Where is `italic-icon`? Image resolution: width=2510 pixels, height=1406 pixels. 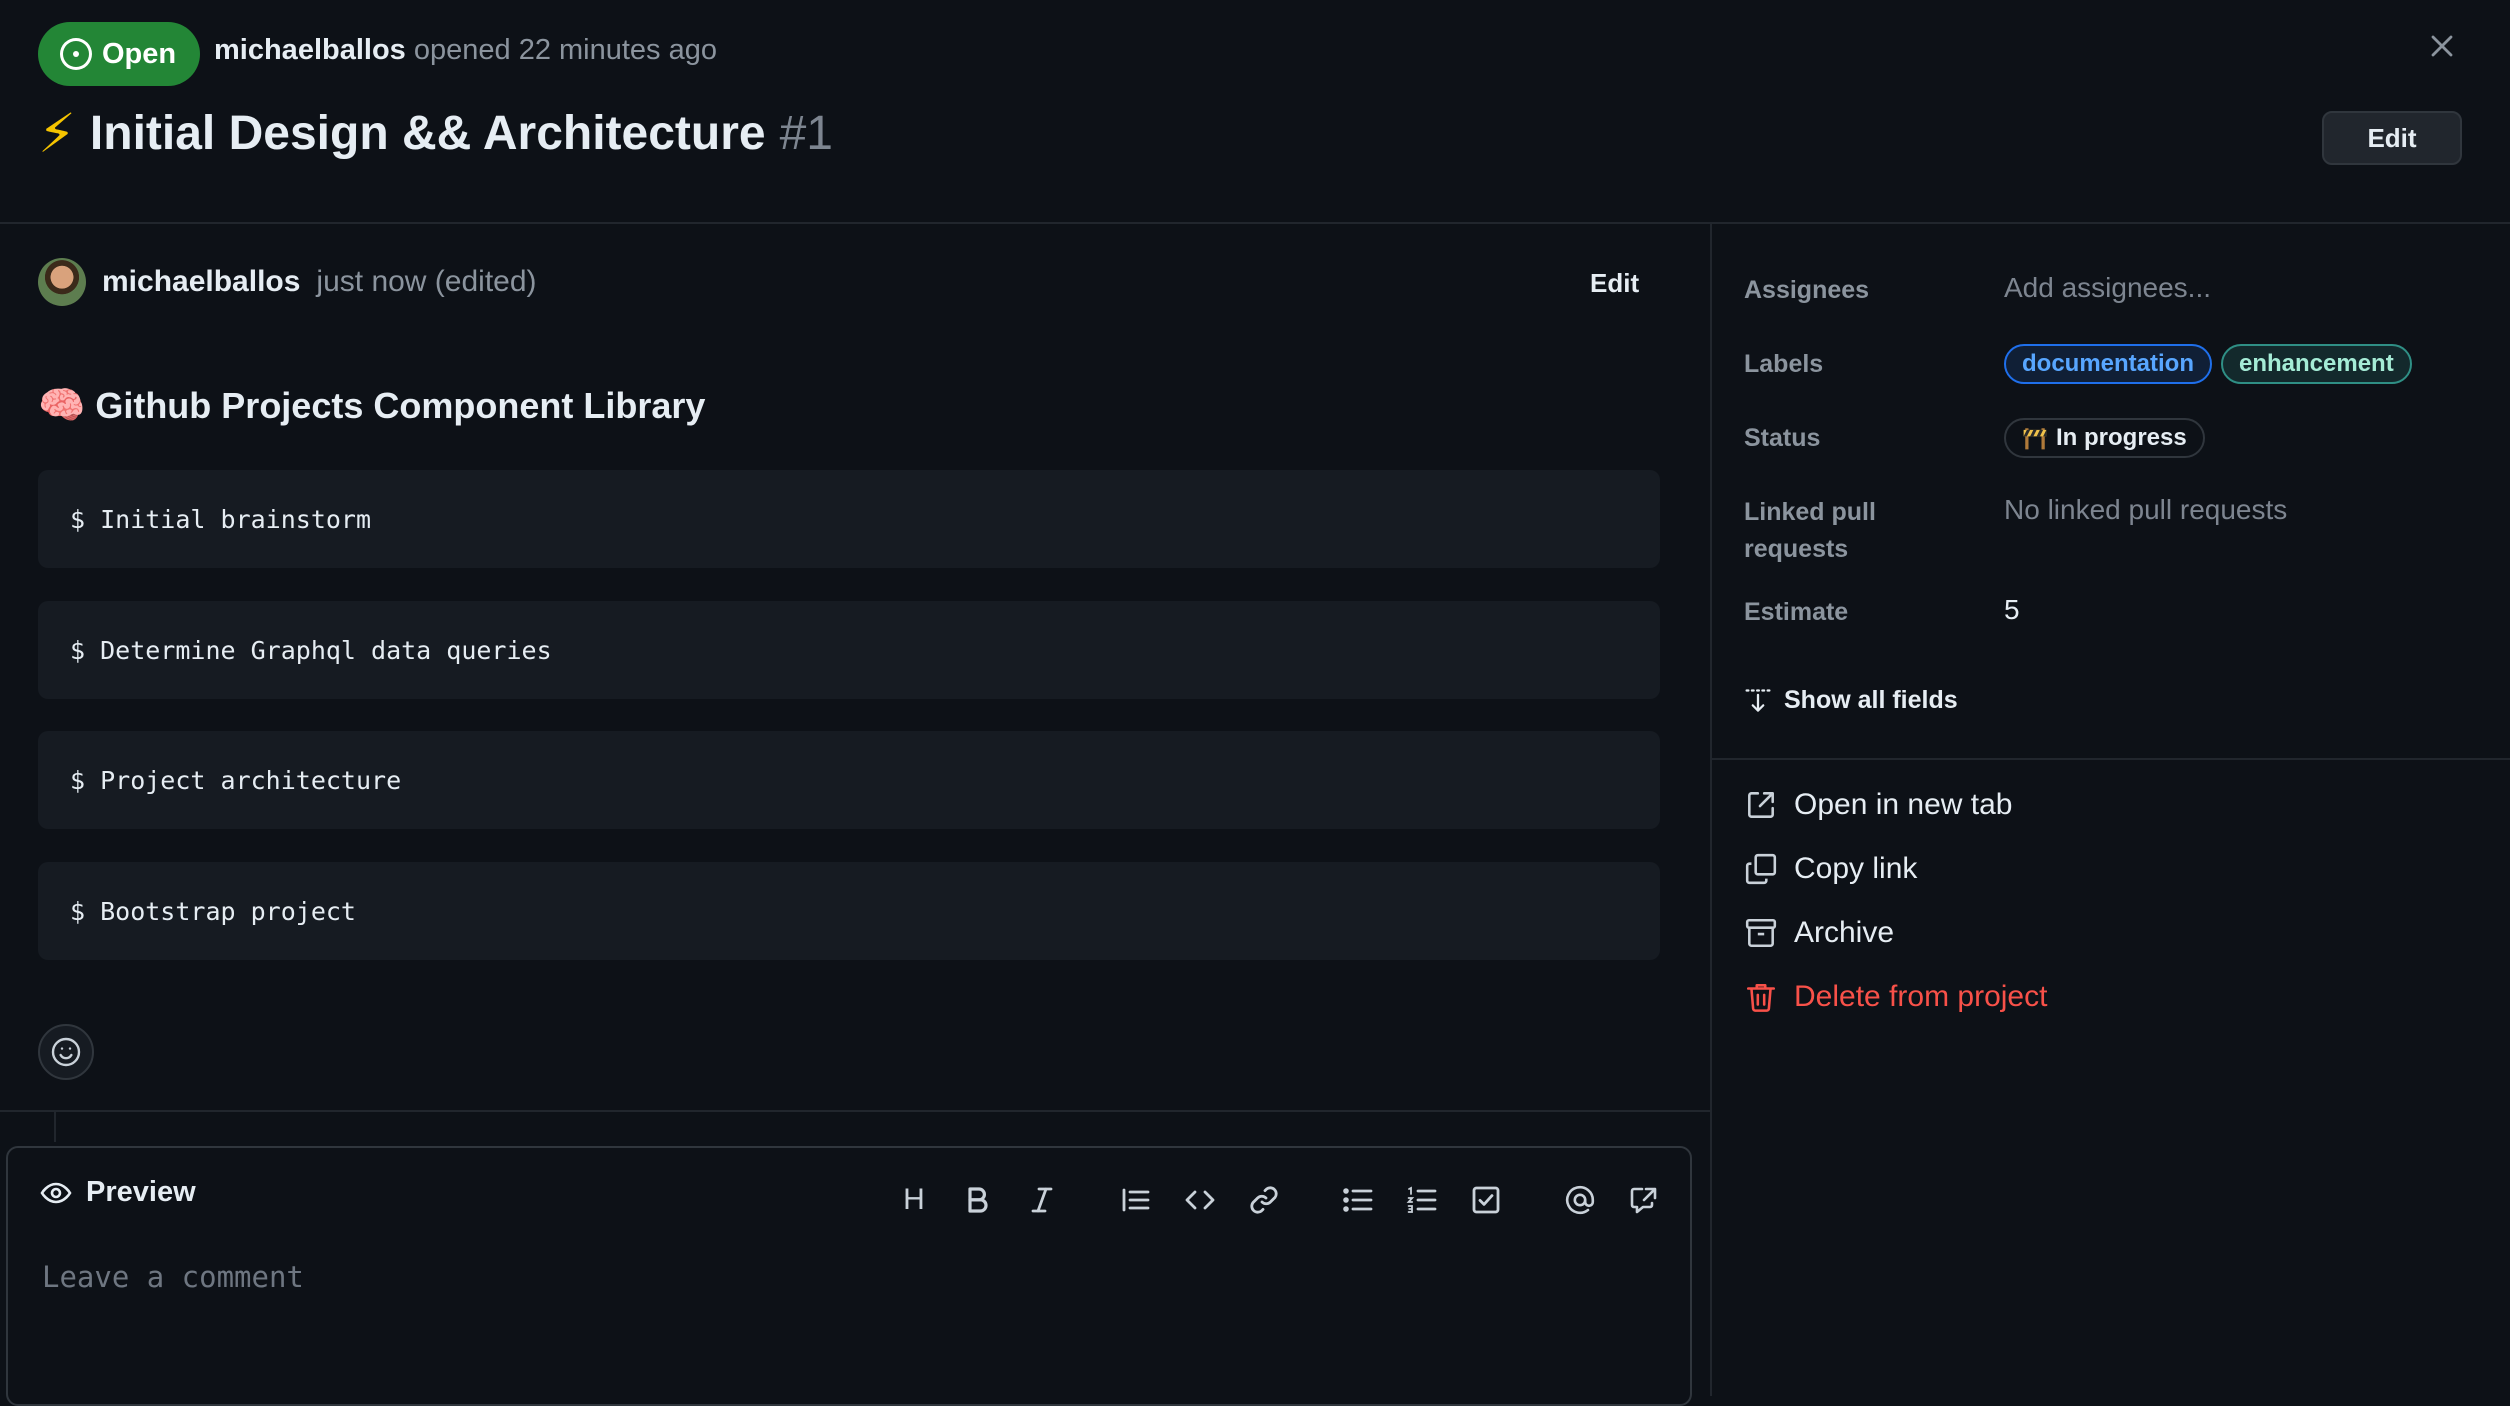
italic-icon is located at coordinates (1042, 1200).